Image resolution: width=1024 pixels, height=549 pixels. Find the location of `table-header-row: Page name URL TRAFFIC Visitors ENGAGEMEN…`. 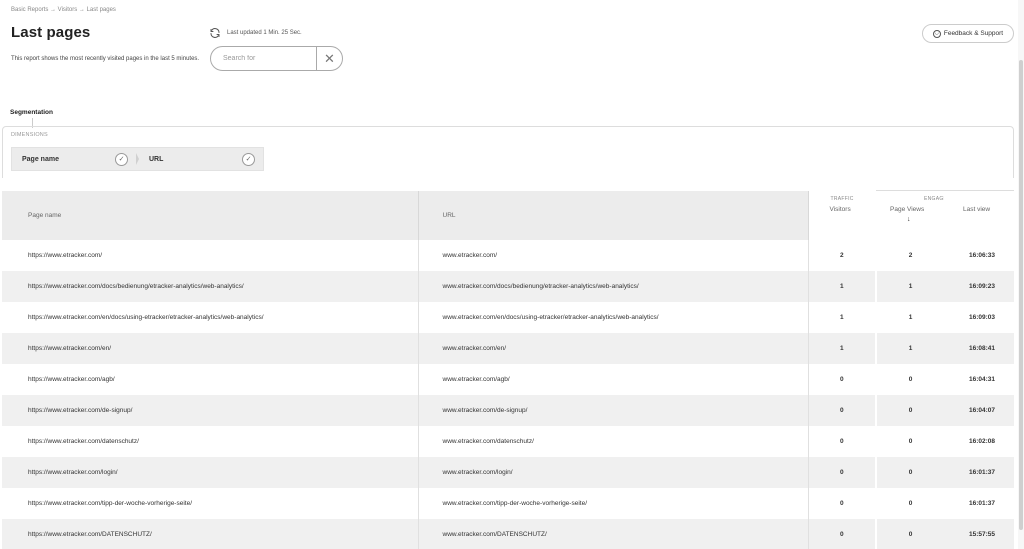

table-header-row: Page name URL TRAFFIC Visitors ENGAGEMEN… is located at coordinates (508, 215).